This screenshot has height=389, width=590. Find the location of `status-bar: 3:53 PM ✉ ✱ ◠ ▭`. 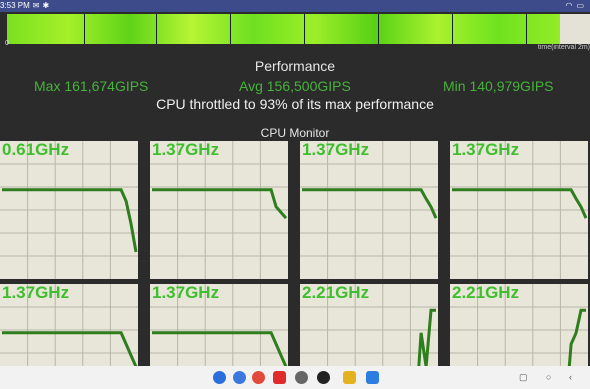

status-bar: 3:53 PM ✉ ✱ ◠ ▭ is located at coordinates (295, 6).